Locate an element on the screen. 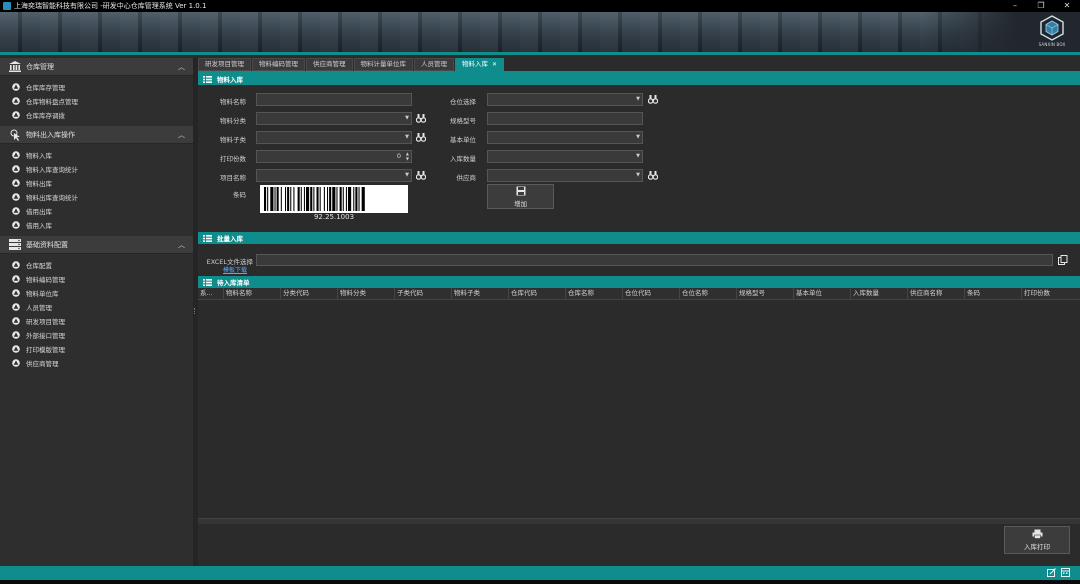  column-header: 子类代码 is located at coordinates (423, 294).